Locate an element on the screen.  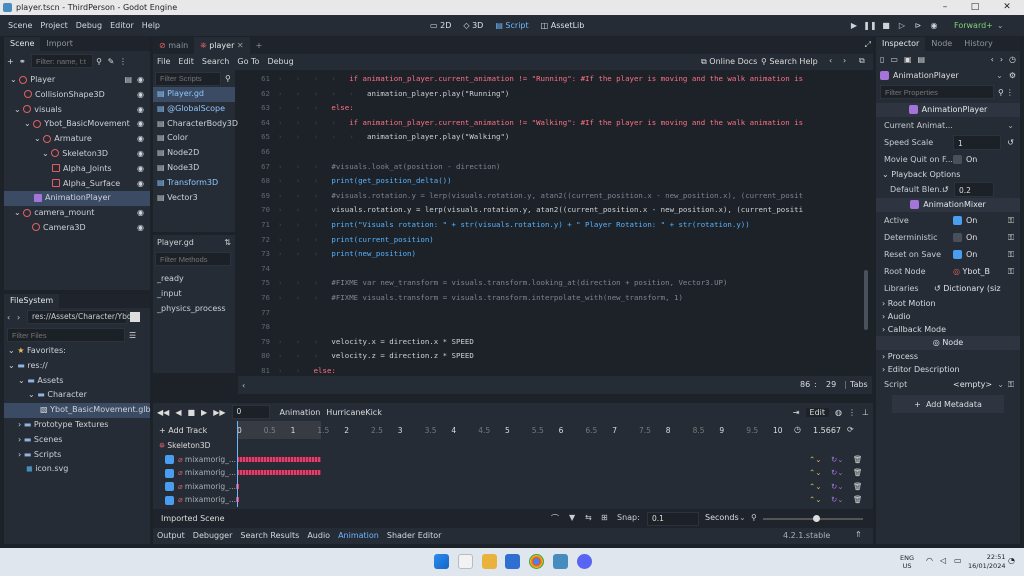
notification-bell-icon: ◔ is located at coordinates (1011, 560).